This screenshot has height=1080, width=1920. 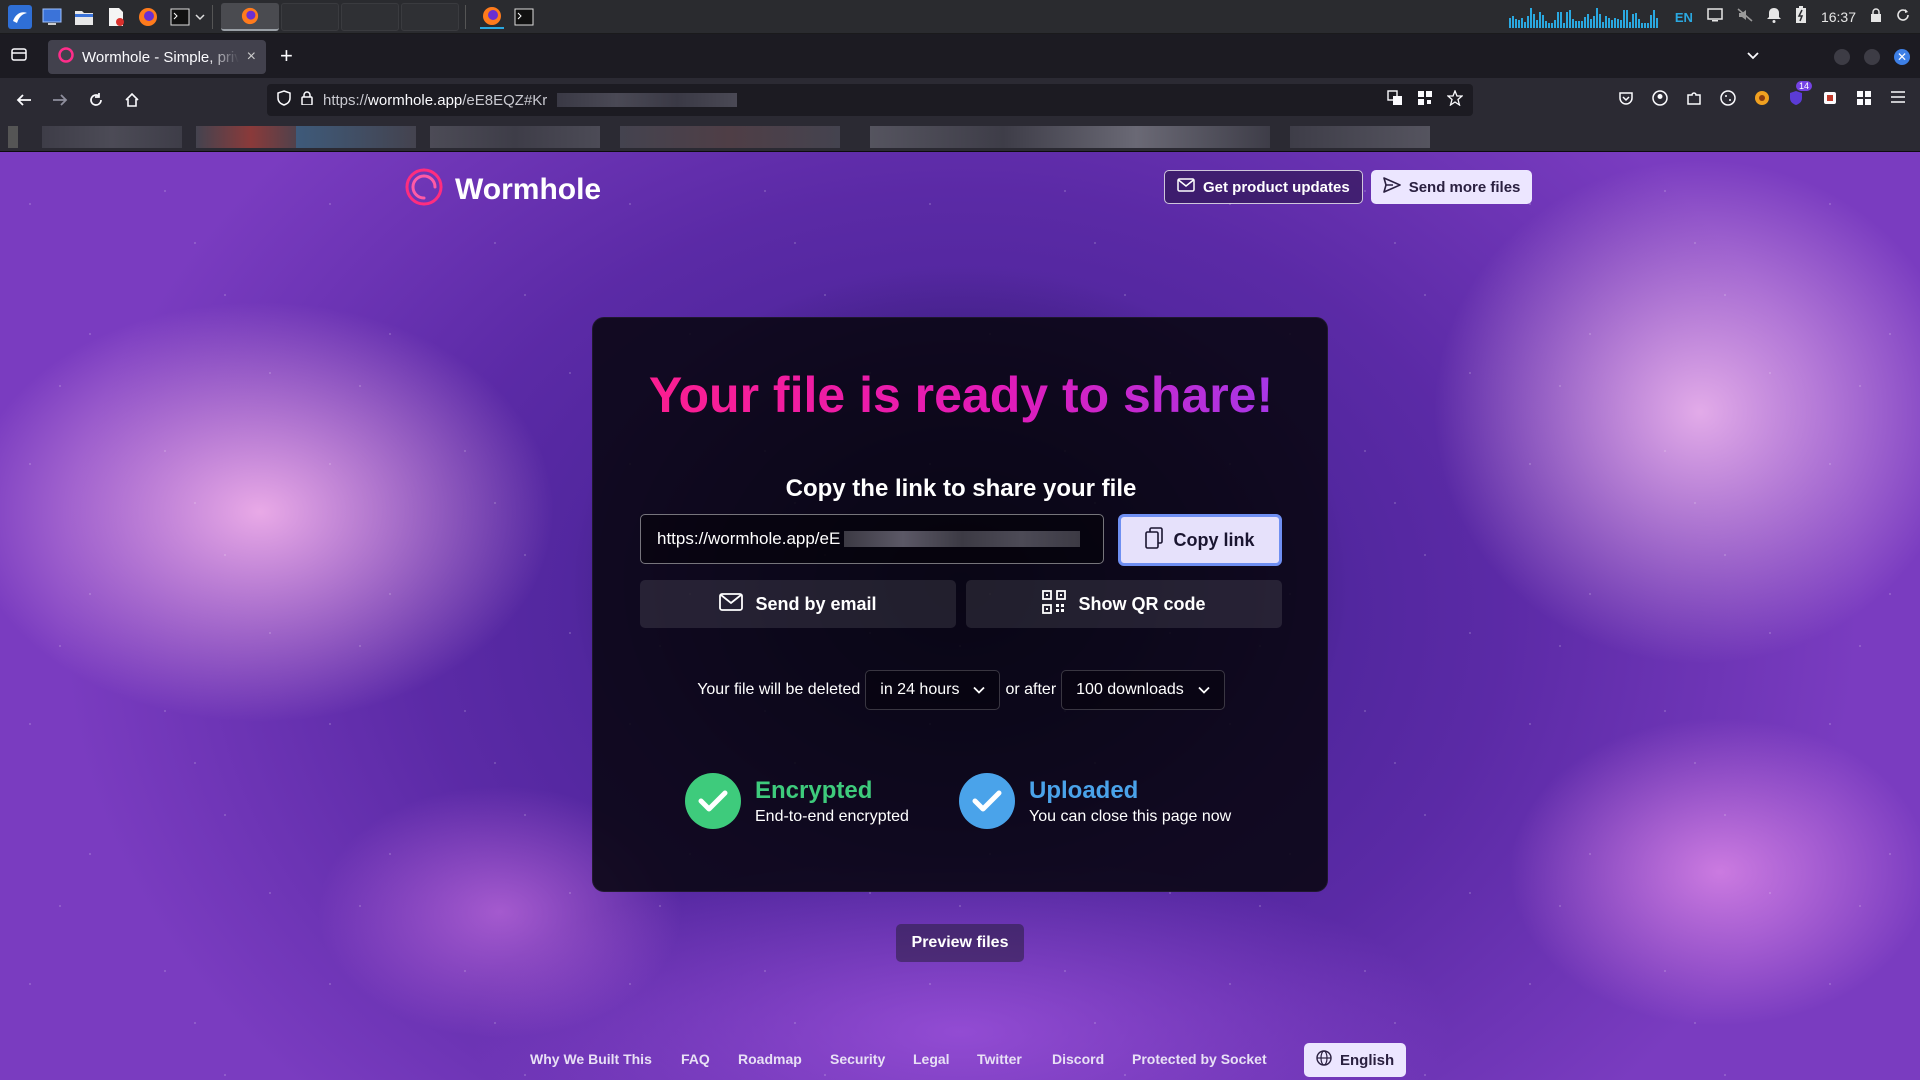 I want to click on footer-link-security: Security, so click(x=857, y=1059).